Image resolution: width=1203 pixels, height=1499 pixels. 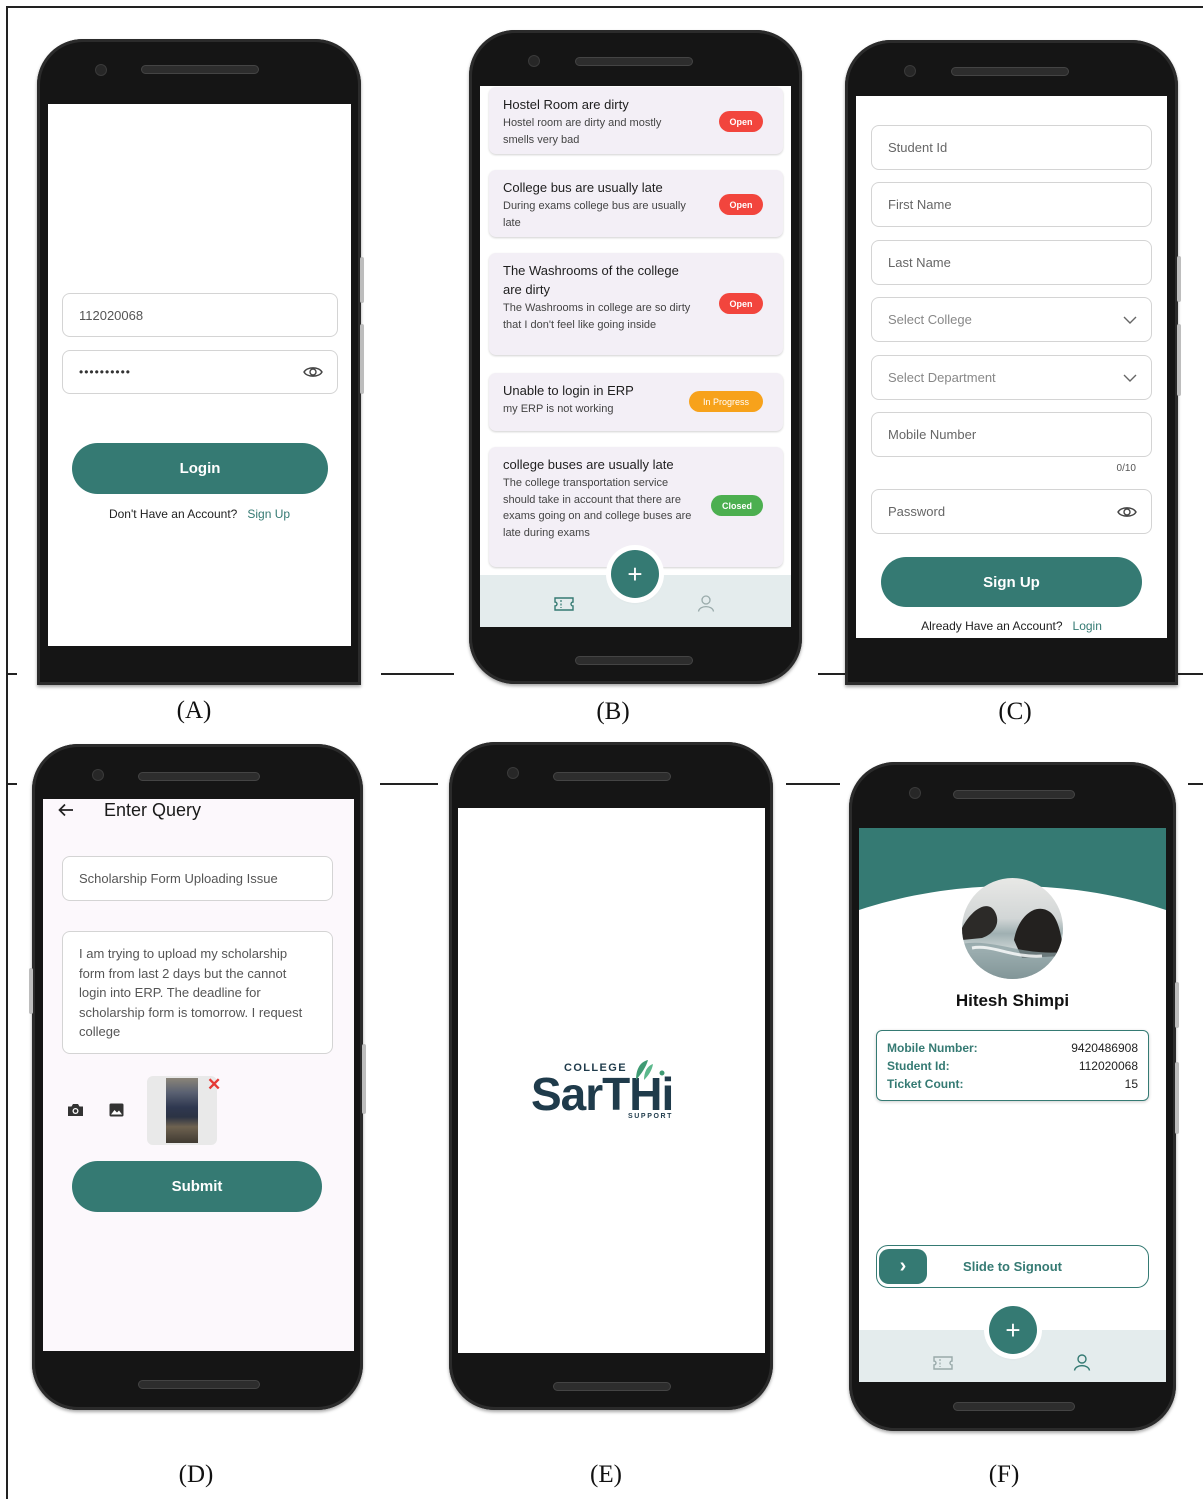 I want to click on mobile-number-field: Mobile Number, so click(x=1011, y=434).